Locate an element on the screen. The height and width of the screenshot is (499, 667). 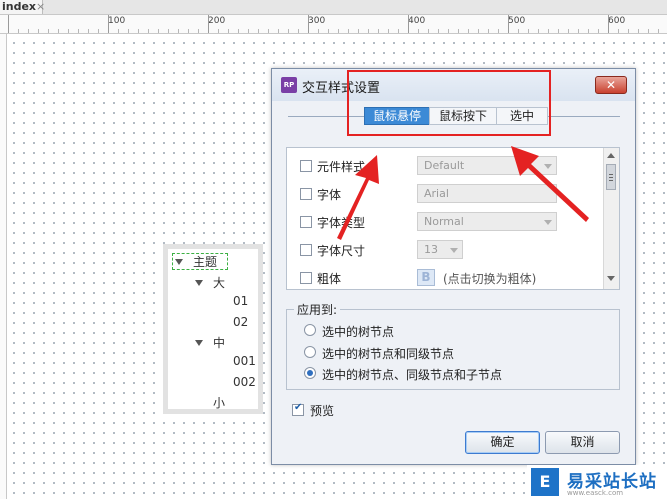
vertical-ruler is located at coordinates (3, 266).